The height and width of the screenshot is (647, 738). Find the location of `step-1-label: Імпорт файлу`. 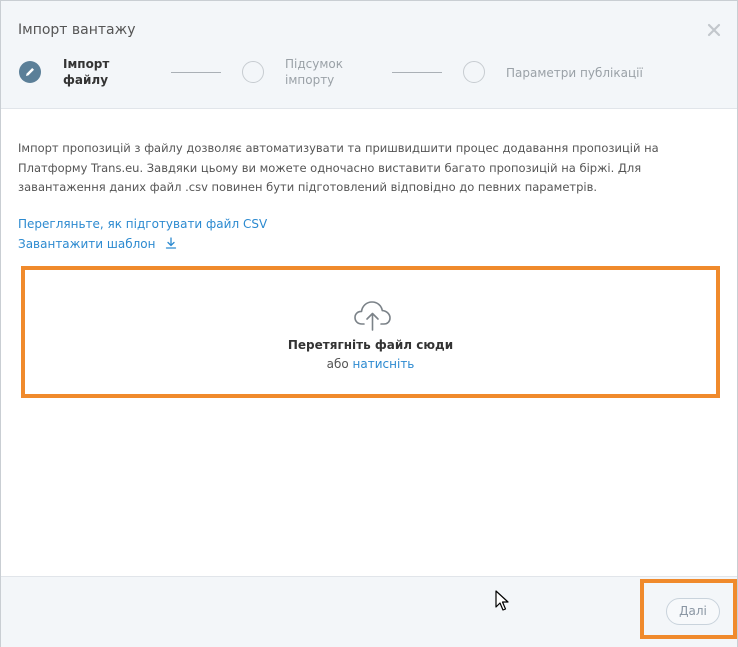

step-1-label: Імпорт файлу is located at coordinates (108, 72).